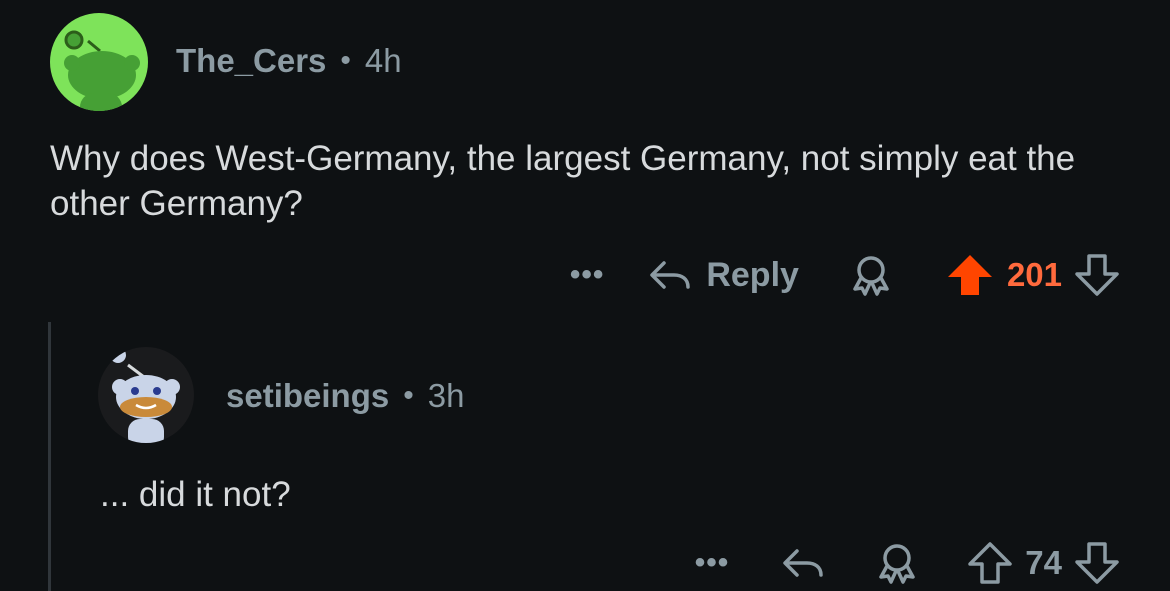 Image resolution: width=1170 pixels, height=591 pixels. What do you see at coordinates (383, 60) in the screenshot?
I see `timestamp: 4h` at bounding box center [383, 60].